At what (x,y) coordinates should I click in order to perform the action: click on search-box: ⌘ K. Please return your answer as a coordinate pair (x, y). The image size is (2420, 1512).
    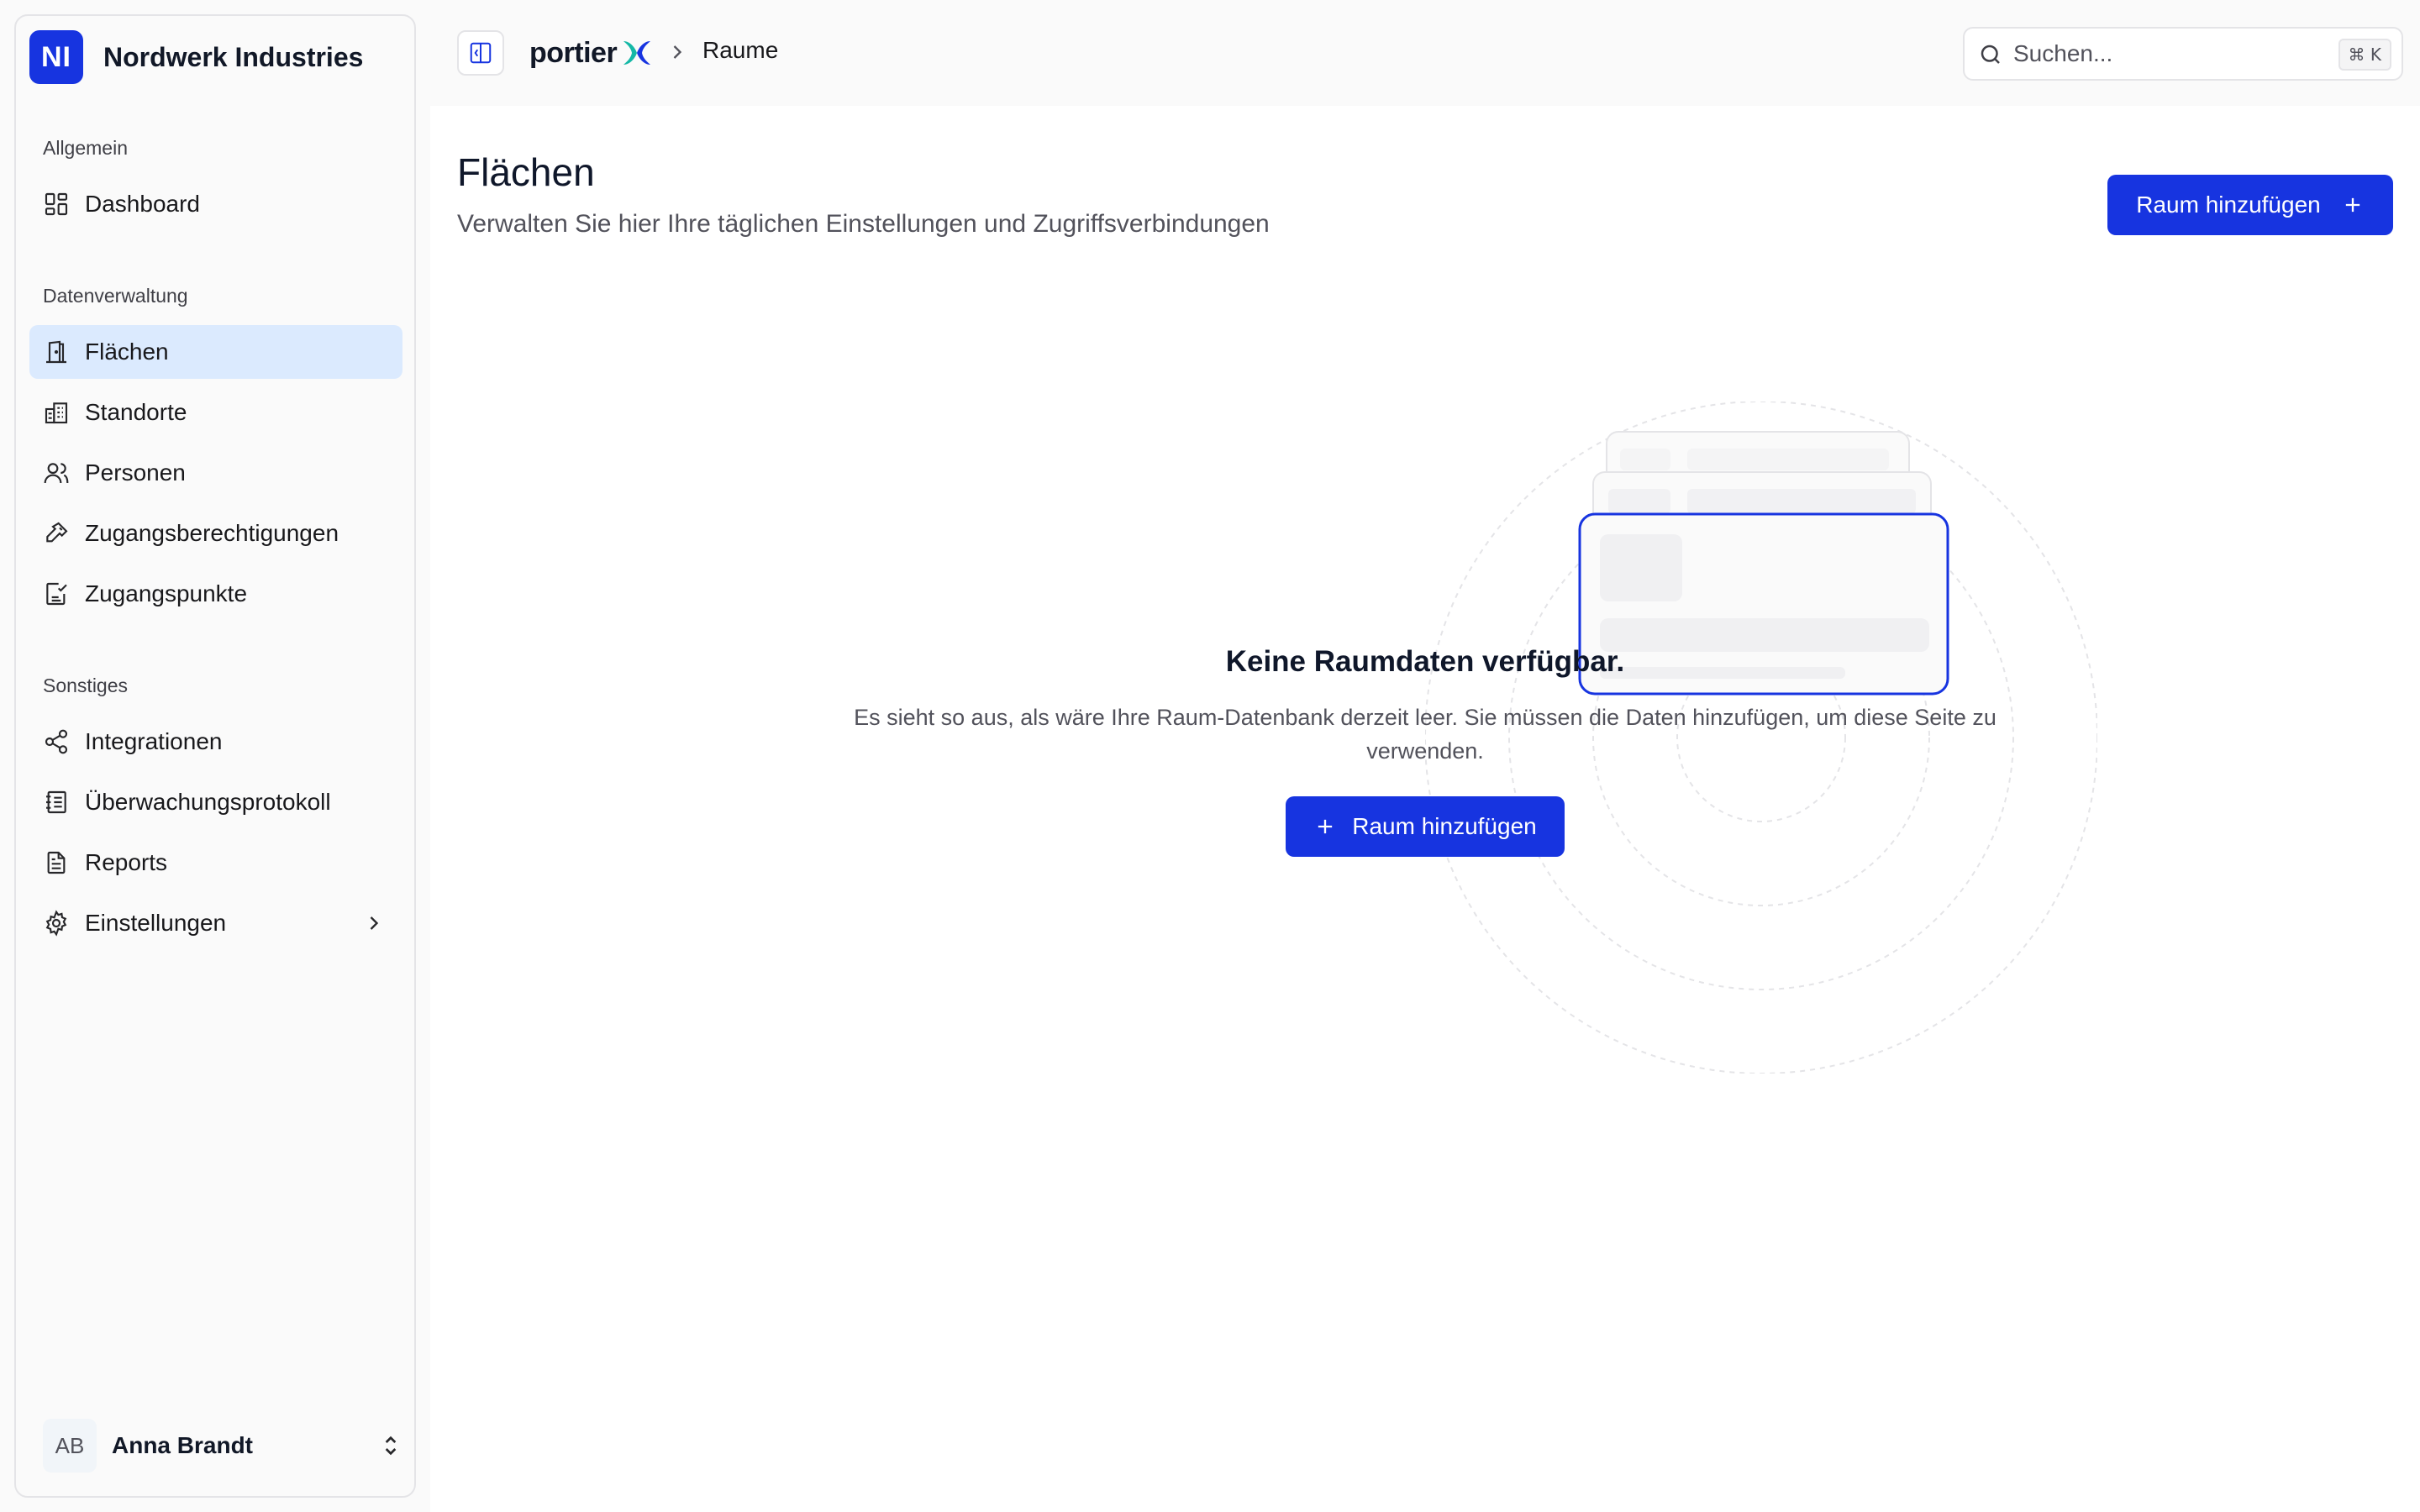
    Looking at the image, I should click on (2183, 54).